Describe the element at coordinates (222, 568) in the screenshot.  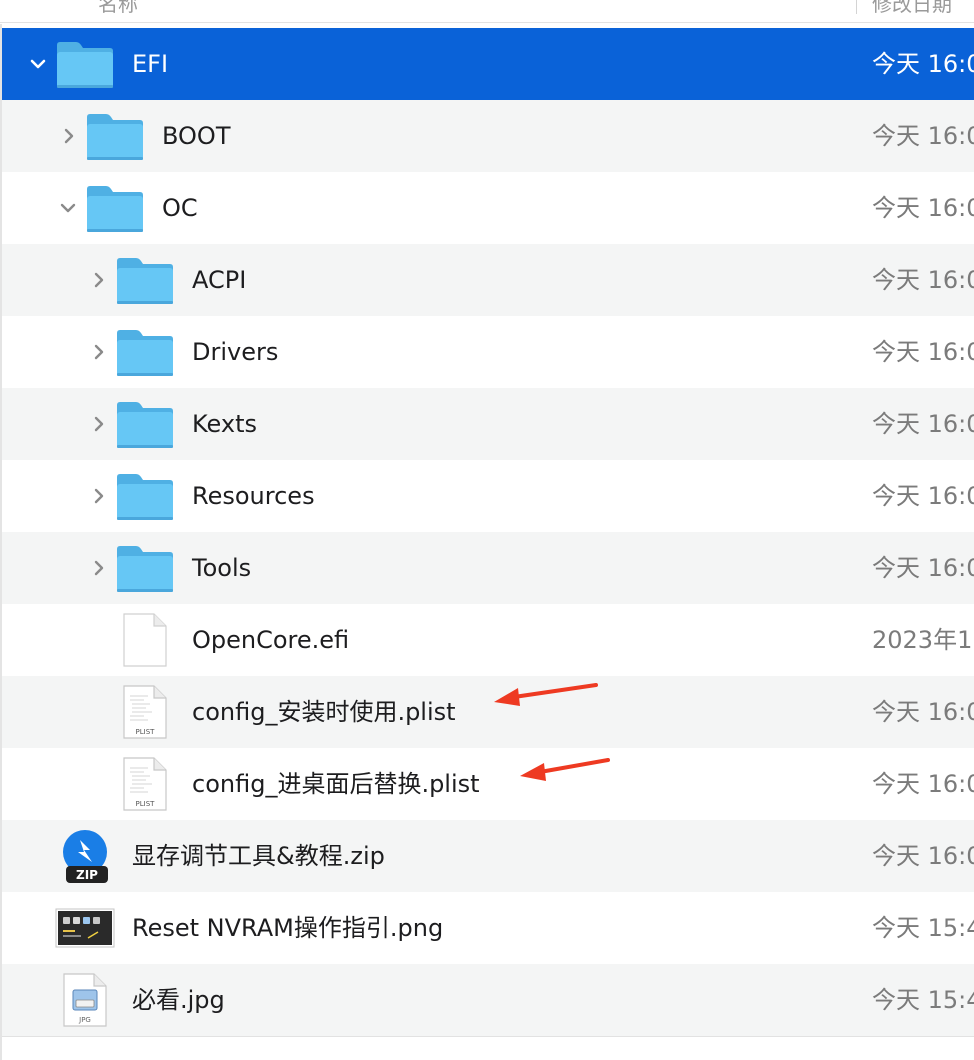
I see `file-name: Tools` at that location.